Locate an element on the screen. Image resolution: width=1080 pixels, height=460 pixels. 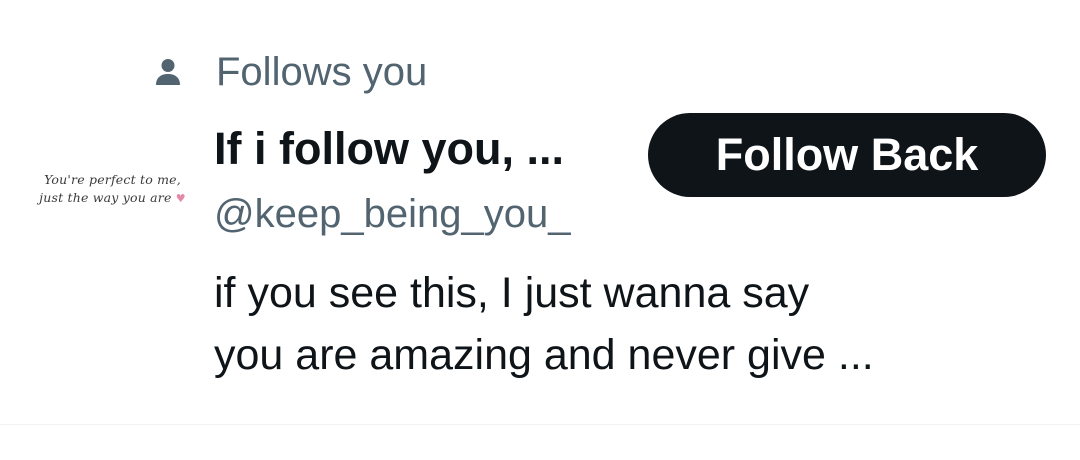
user-handle: @keep_being_you_ is located at coordinates (392, 214).